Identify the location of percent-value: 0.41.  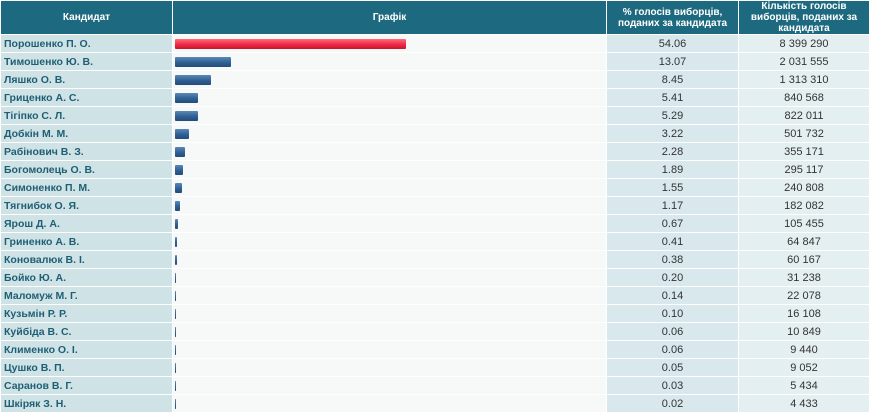
(672, 241).